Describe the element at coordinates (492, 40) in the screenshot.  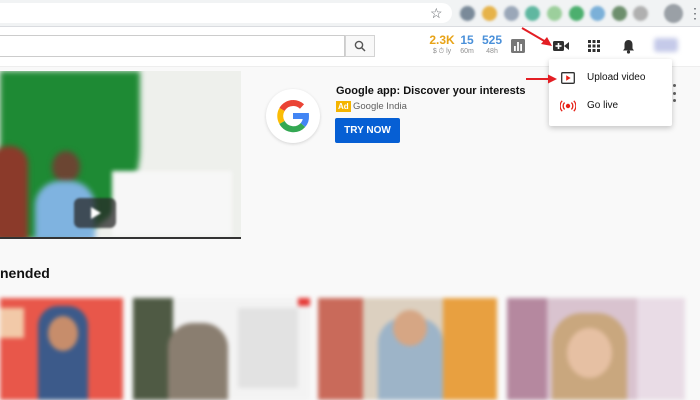
I see `stat-value: 525` at that location.